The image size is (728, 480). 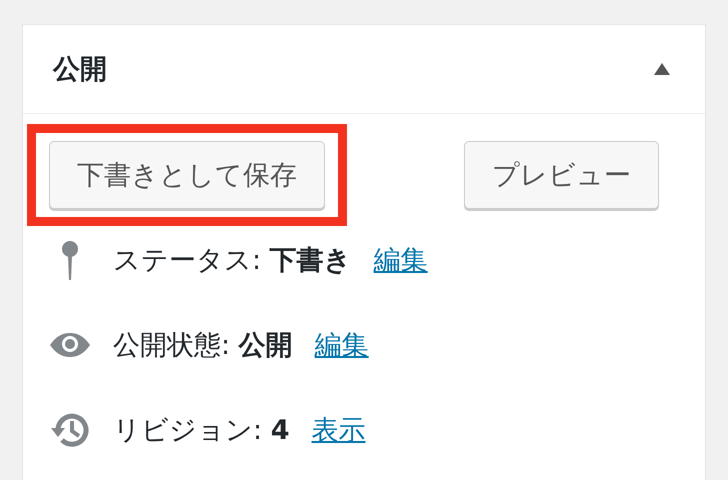 What do you see at coordinates (70, 345) in the screenshot?
I see `eye-icon` at bounding box center [70, 345].